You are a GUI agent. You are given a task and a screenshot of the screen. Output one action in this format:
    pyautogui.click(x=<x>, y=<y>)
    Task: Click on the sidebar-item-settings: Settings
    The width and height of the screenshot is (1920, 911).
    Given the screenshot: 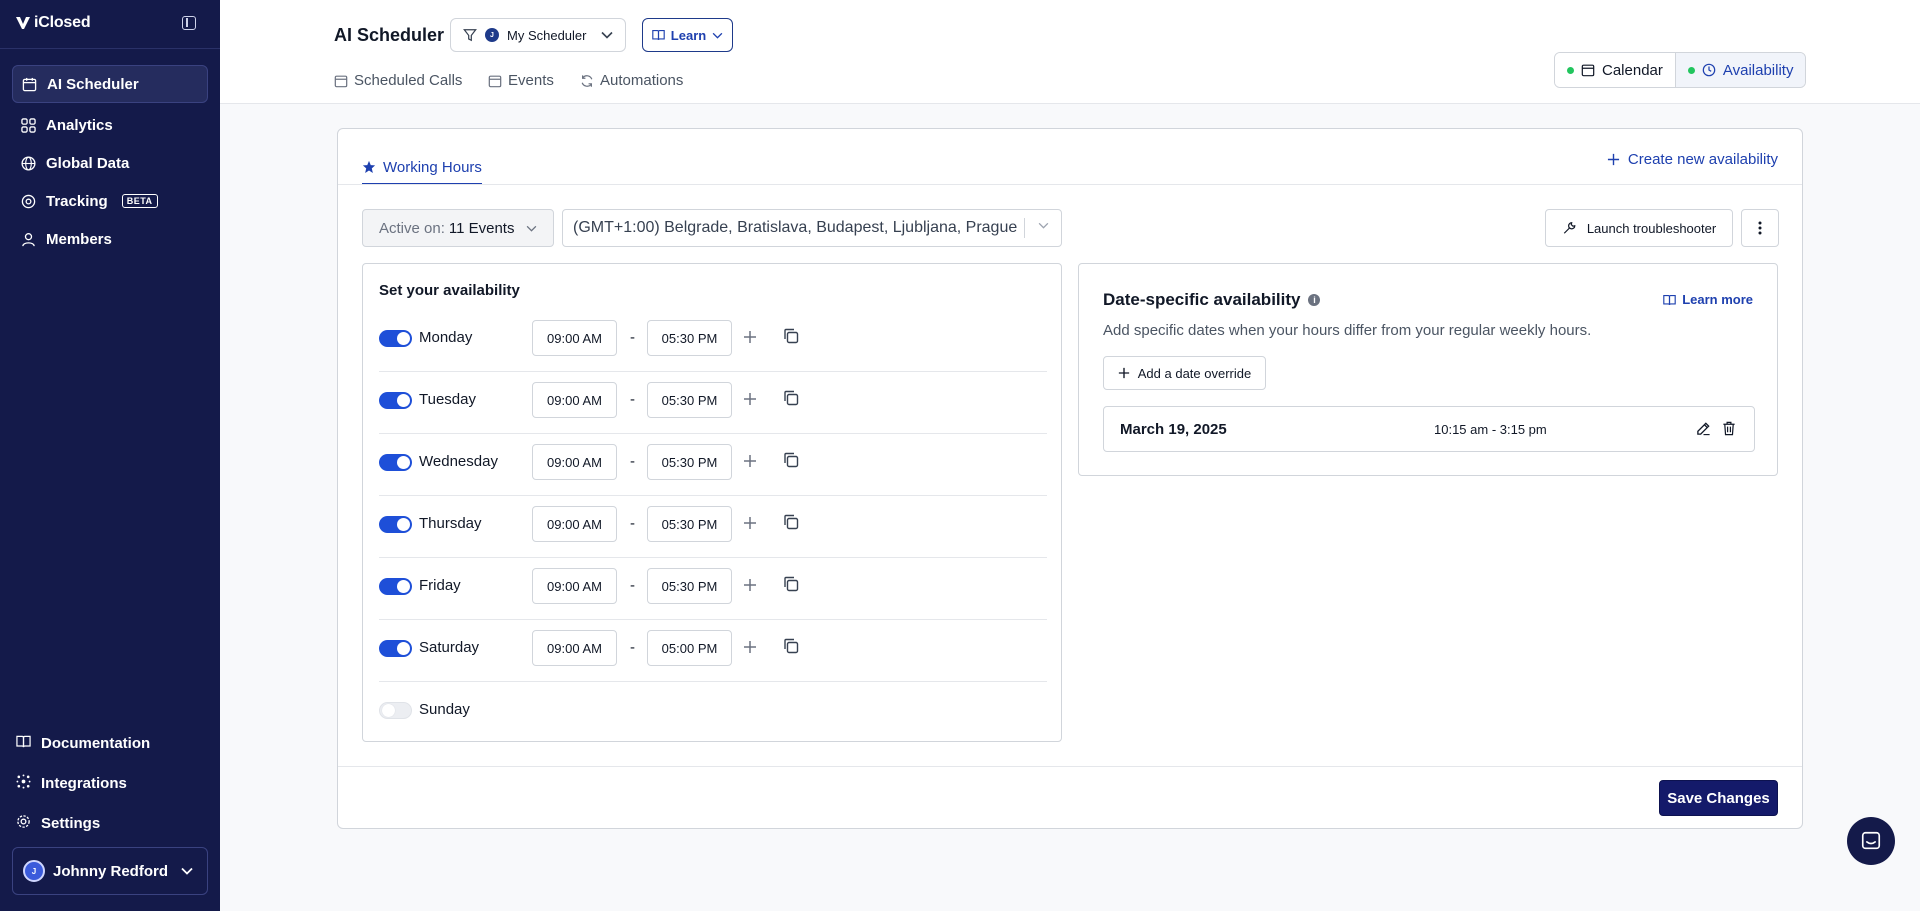 What is the action you would take?
    pyautogui.click(x=110, y=823)
    